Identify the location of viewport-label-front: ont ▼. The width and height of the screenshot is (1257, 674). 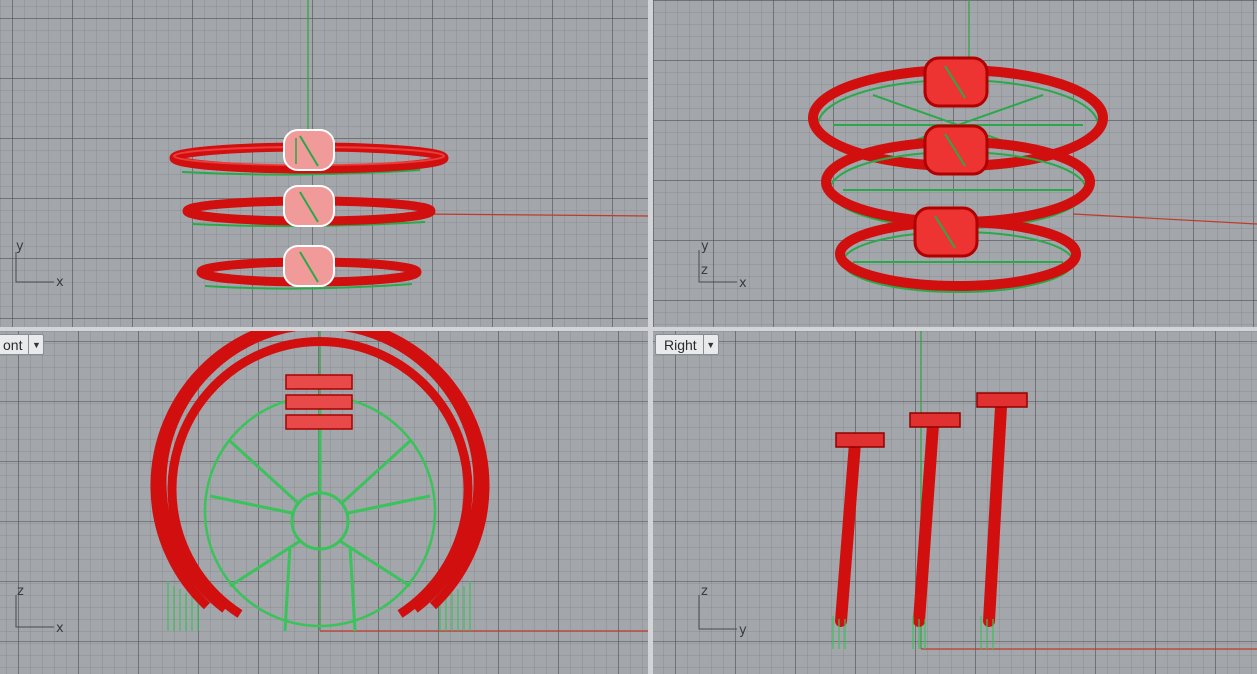
(22, 344).